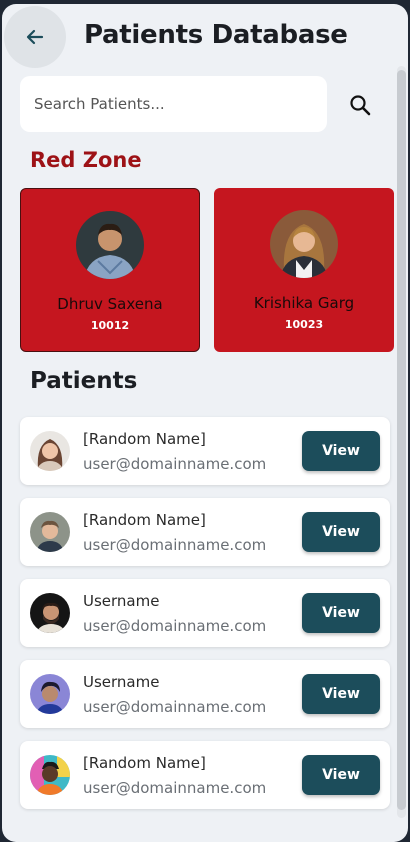 This screenshot has width=410, height=842. I want to click on page-title: Patients Database, so click(216, 35).